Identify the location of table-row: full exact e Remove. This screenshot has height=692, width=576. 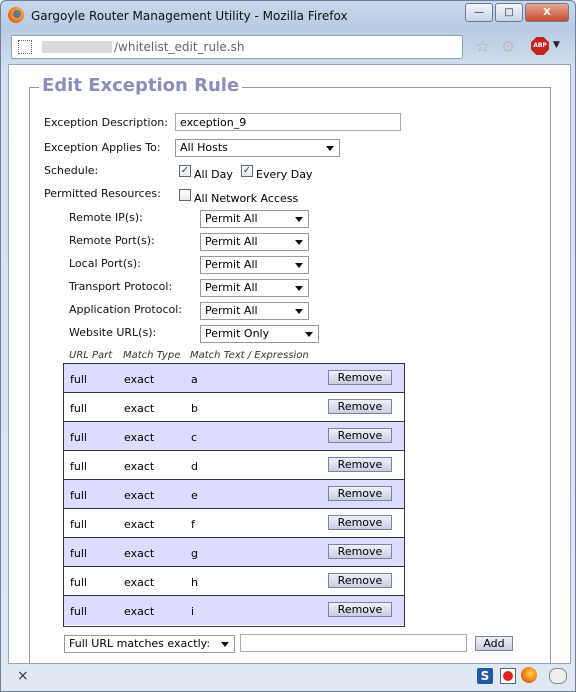
(234, 494).